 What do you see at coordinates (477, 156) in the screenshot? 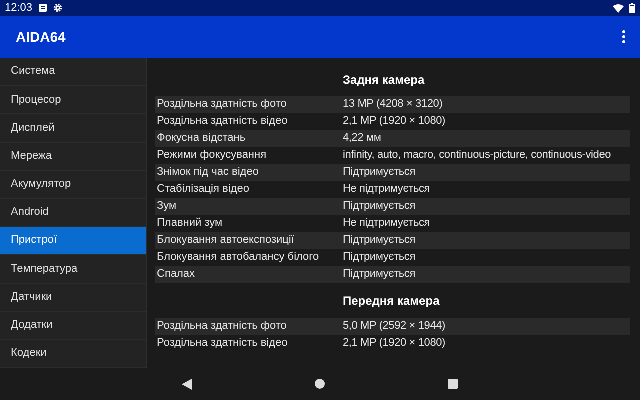
I see `property-value: infinity, auto, macro, continuous-picture, continuous-video` at bounding box center [477, 156].